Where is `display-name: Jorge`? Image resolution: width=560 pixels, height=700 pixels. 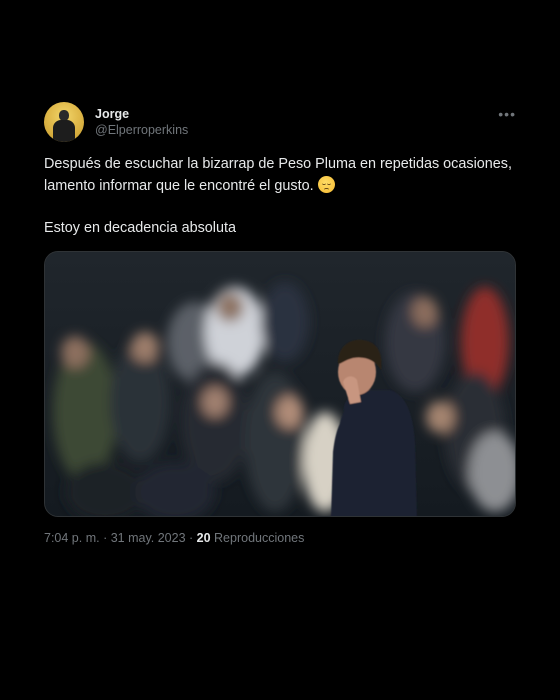
display-name: Jorge is located at coordinates (141, 114).